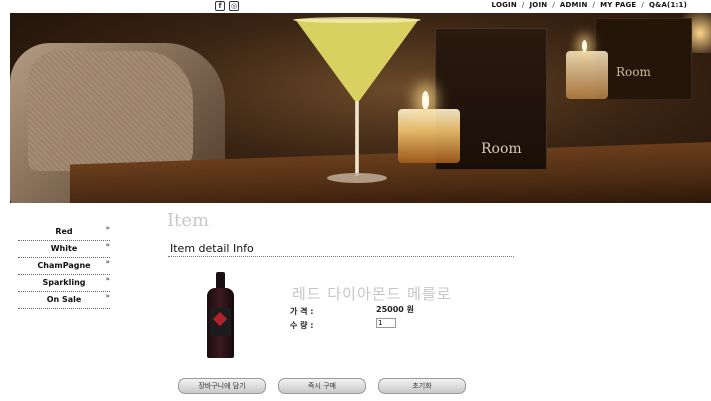 Image resolution: width=711 pixels, height=401 pixels. What do you see at coordinates (302, 325) in the screenshot?
I see `quantity-label: 수 량 :` at bounding box center [302, 325].